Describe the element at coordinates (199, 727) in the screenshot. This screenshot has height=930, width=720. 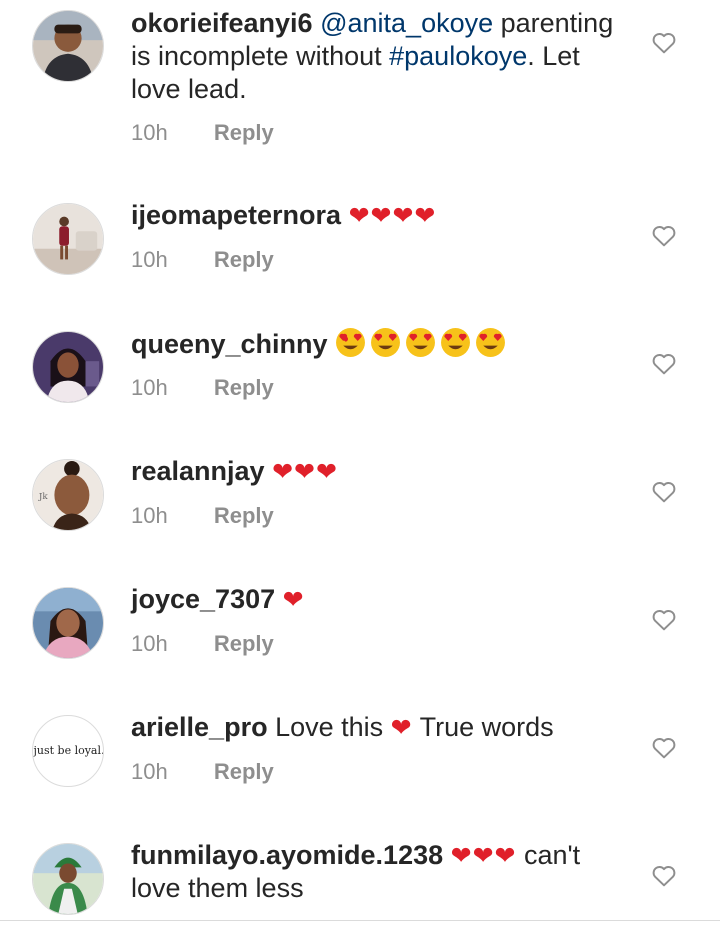
I see `comment-username: arielle_pro` at that location.